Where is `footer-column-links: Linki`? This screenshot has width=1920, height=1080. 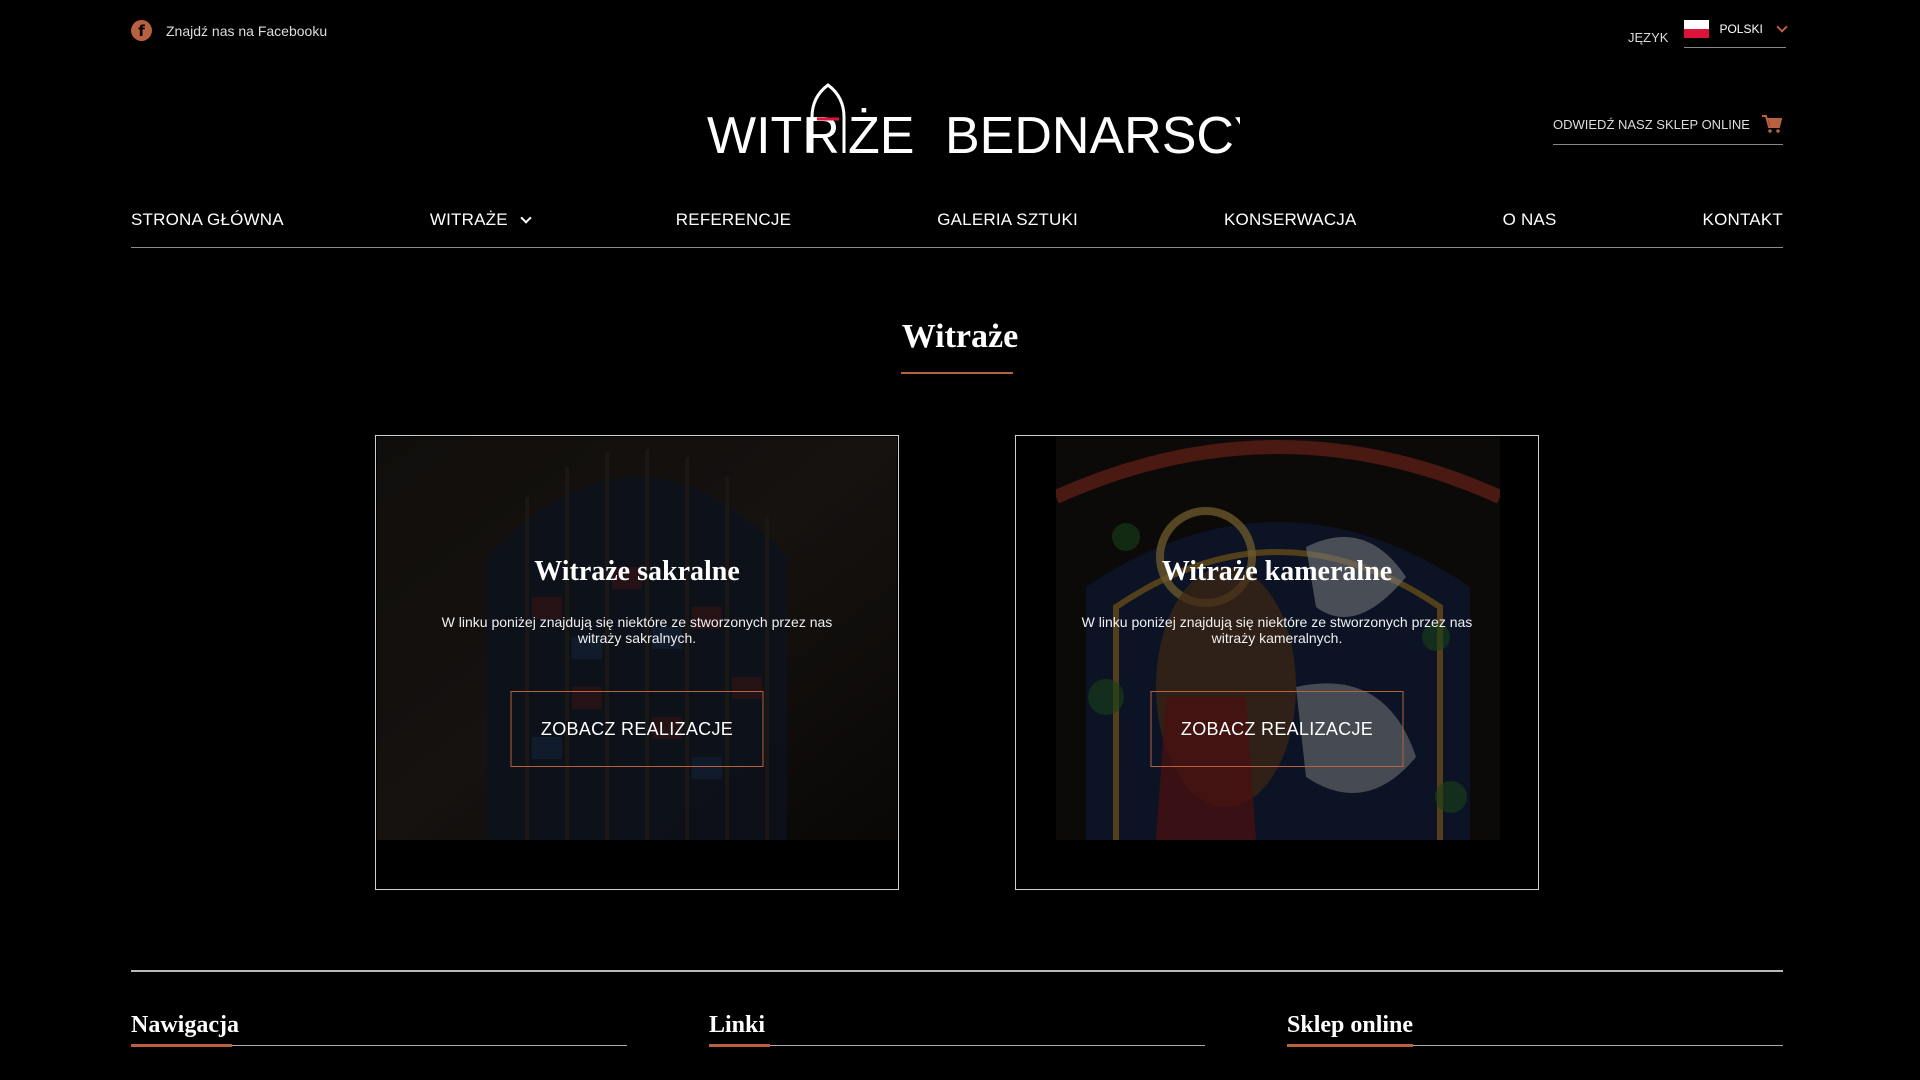 footer-column-links: Linki is located at coordinates (957, 1029).